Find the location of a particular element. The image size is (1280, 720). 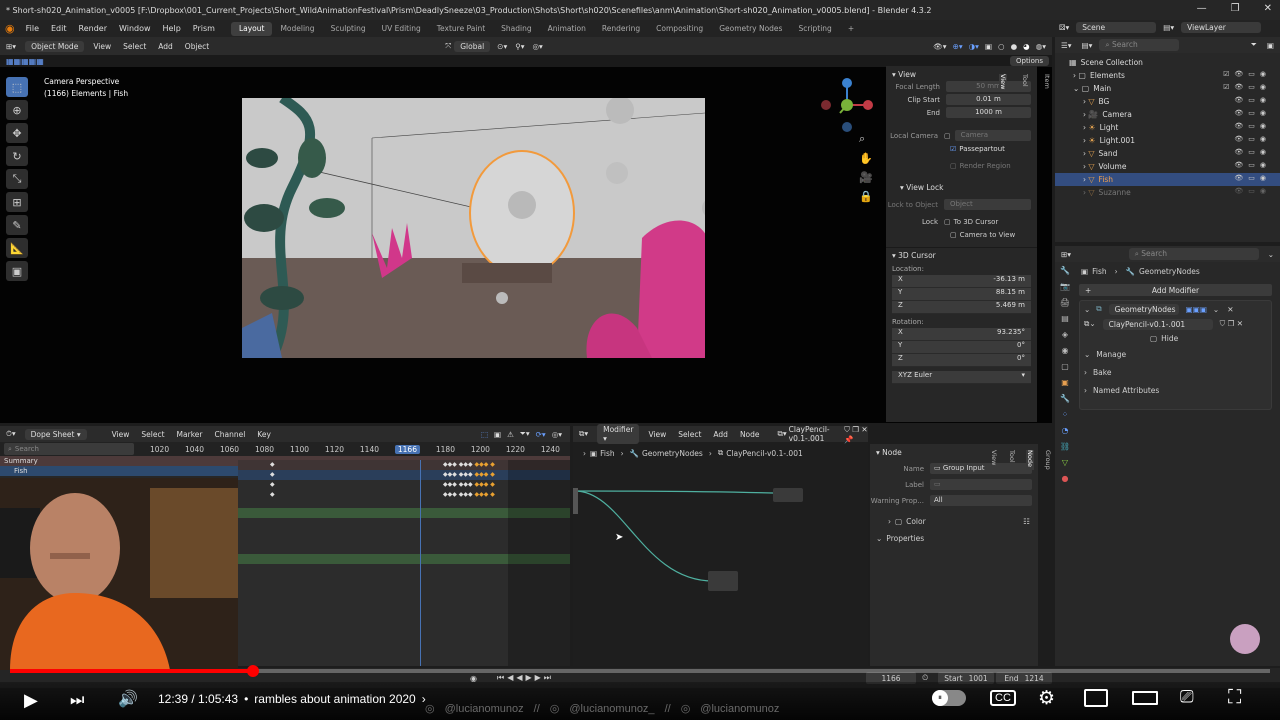

node-menu-add: Add is located at coordinates (720, 434).